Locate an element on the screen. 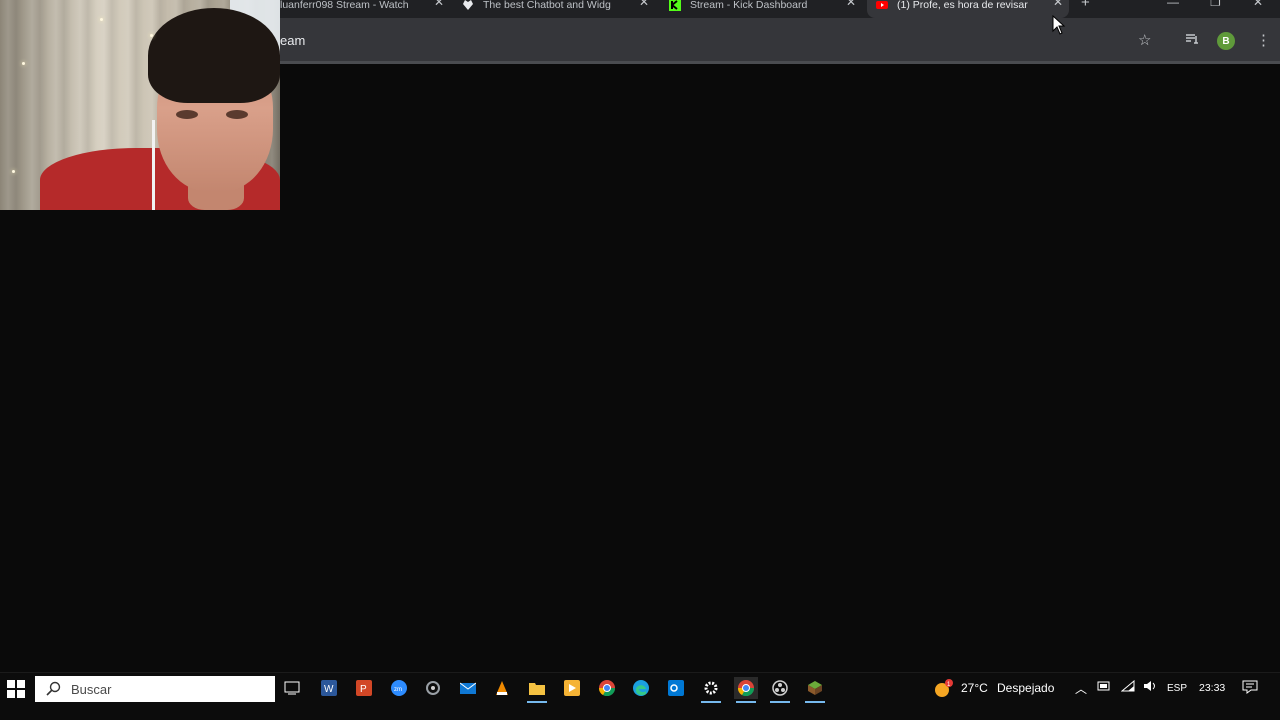 The height and width of the screenshot is (720, 1280). mouse-cursor-icon is located at coordinates (1059, 25).